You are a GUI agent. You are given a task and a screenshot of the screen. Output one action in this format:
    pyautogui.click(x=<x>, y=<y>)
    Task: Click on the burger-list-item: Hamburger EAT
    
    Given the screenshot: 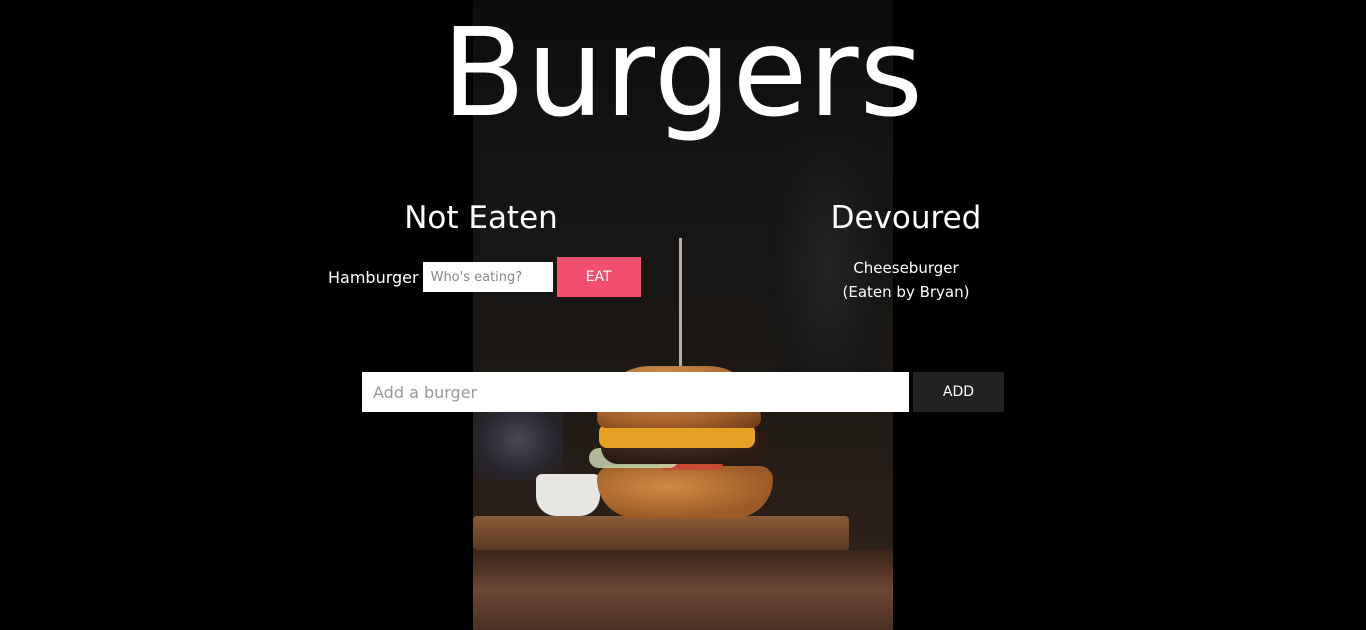 What is the action you would take?
    pyautogui.click(x=484, y=277)
    